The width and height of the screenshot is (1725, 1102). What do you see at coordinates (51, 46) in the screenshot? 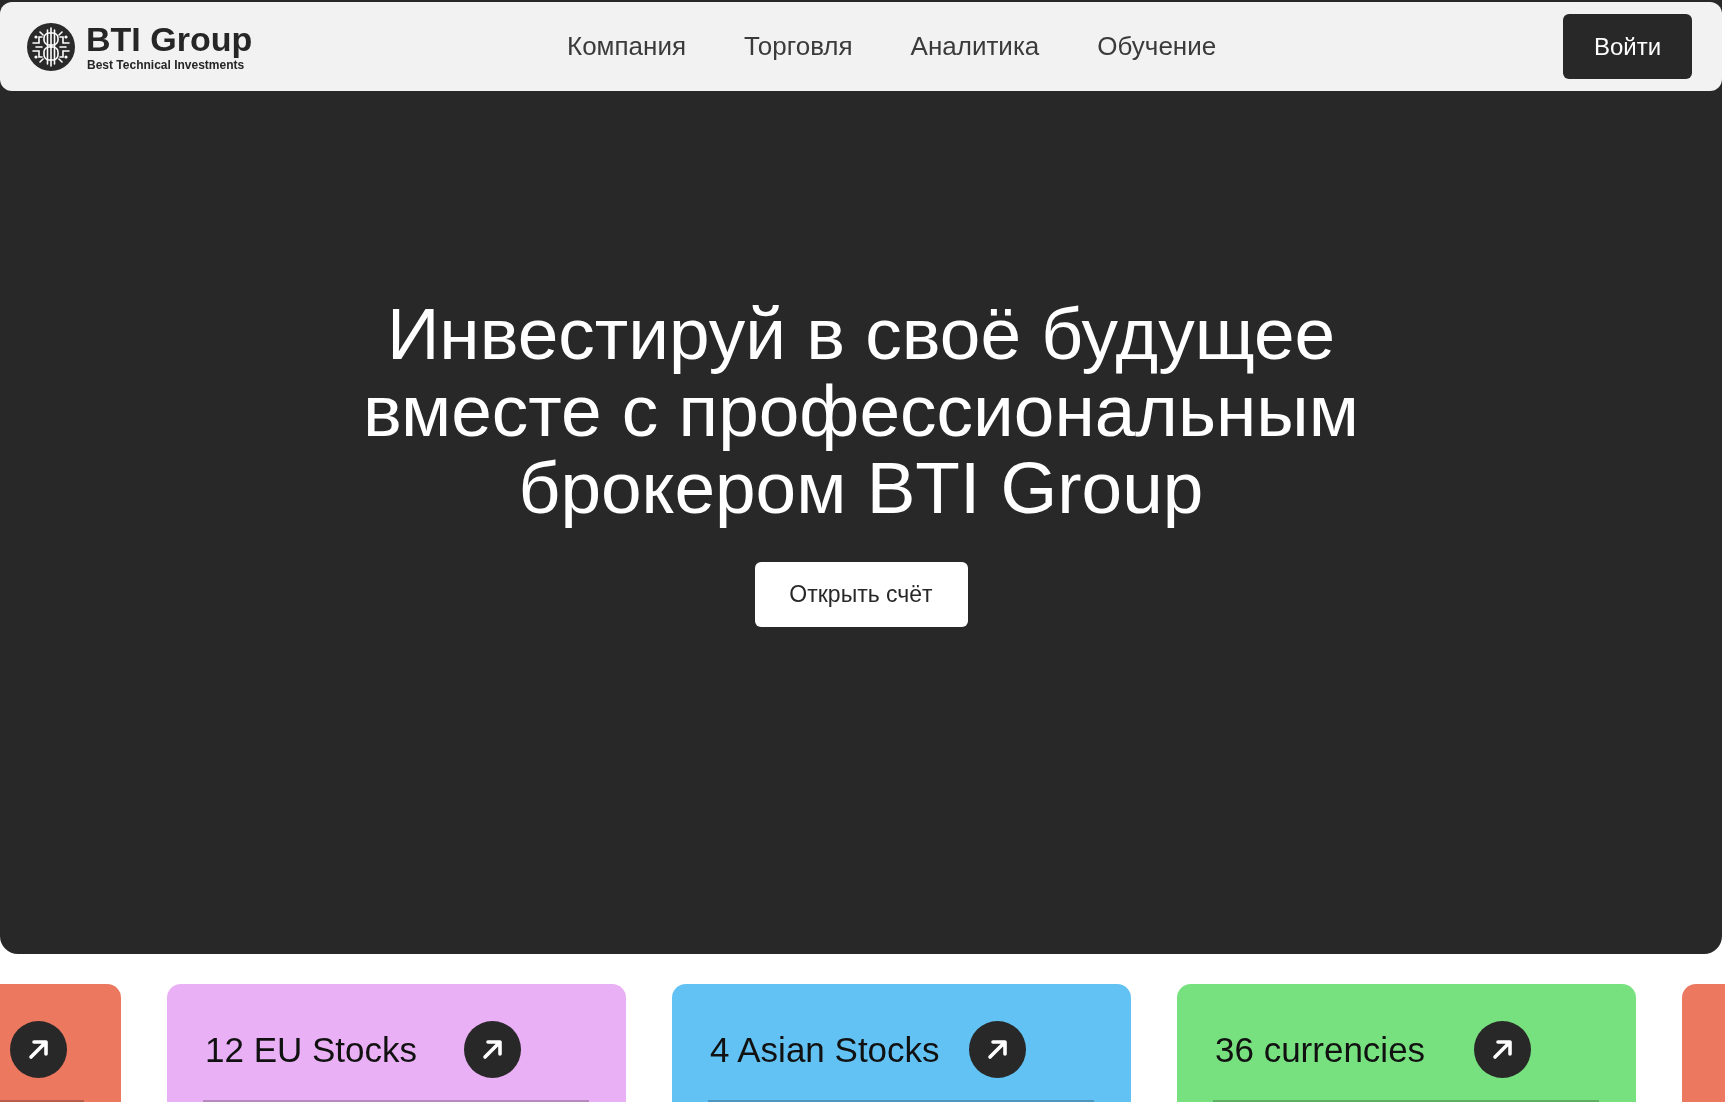
I see `circuit-emblem-icon` at bounding box center [51, 46].